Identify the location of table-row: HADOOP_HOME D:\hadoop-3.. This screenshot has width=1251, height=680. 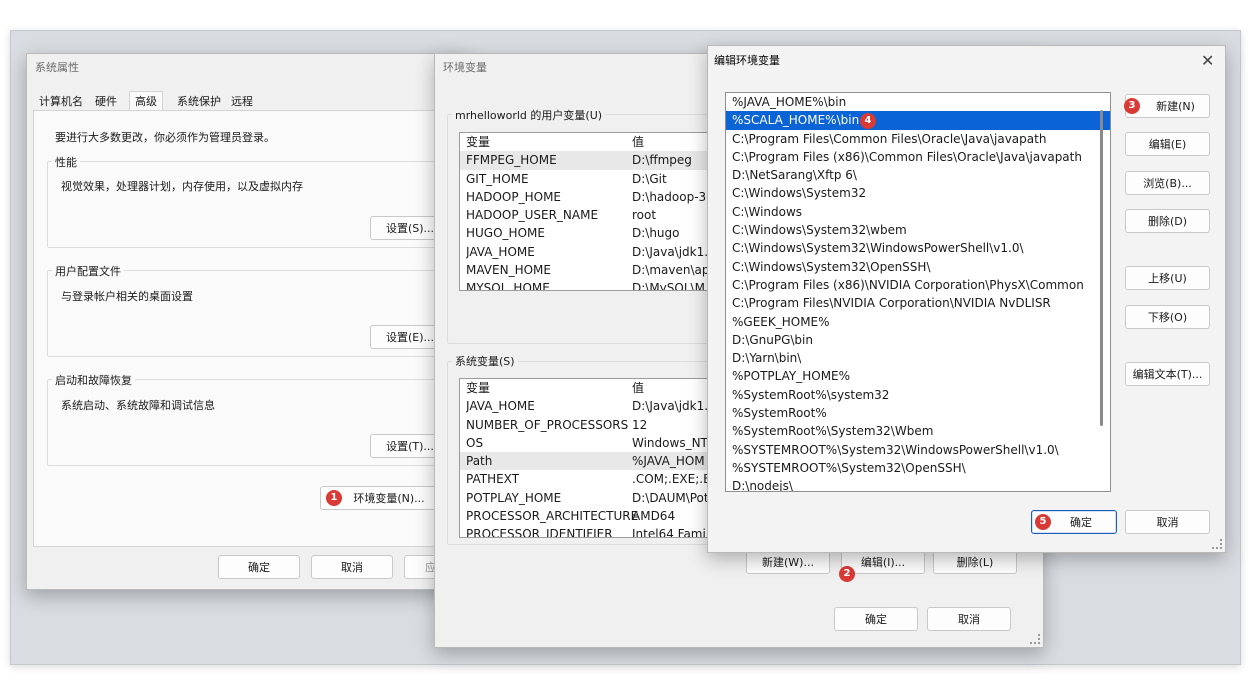
(589, 197).